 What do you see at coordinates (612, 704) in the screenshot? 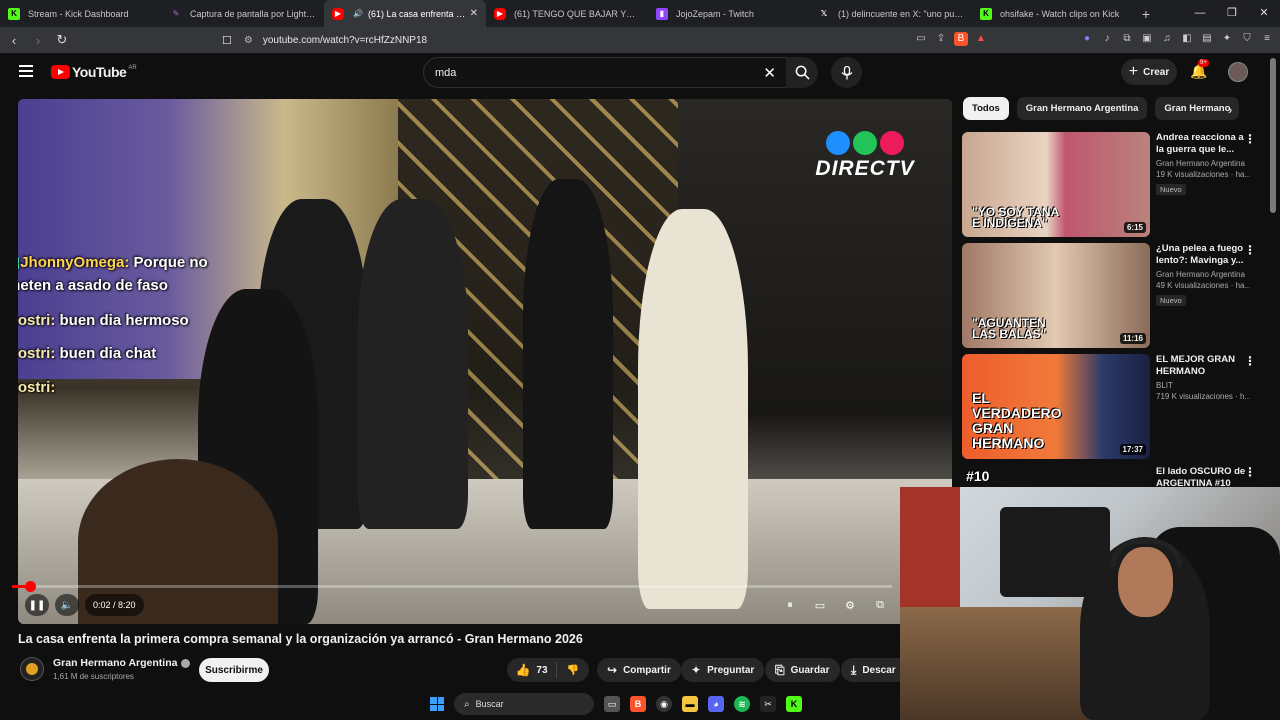
I see `task-view-icon: ▭` at bounding box center [612, 704].